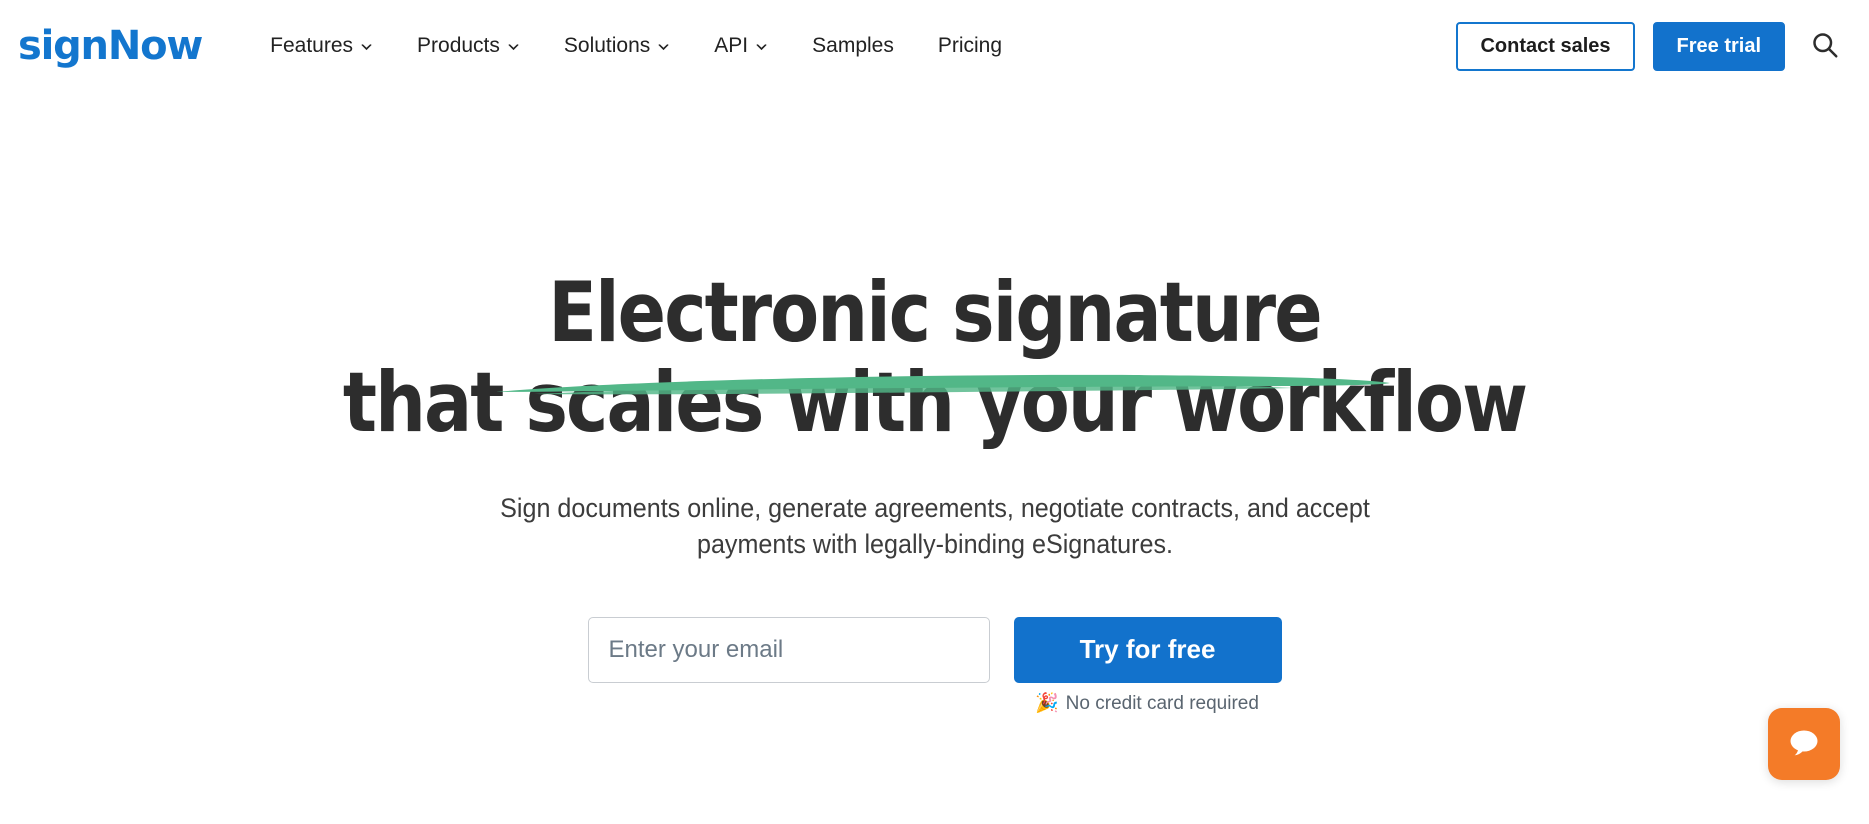  Describe the element at coordinates (731, 45) in the screenshot. I see `nav-label-api: API` at that location.